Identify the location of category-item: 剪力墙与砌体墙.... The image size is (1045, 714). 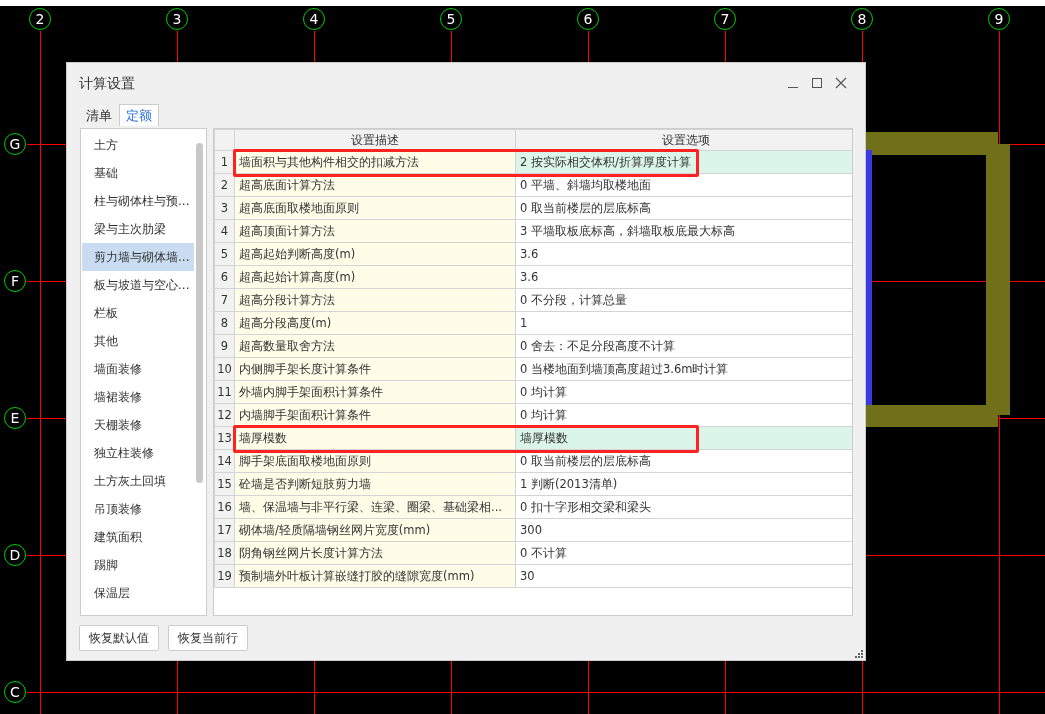
(138, 257).